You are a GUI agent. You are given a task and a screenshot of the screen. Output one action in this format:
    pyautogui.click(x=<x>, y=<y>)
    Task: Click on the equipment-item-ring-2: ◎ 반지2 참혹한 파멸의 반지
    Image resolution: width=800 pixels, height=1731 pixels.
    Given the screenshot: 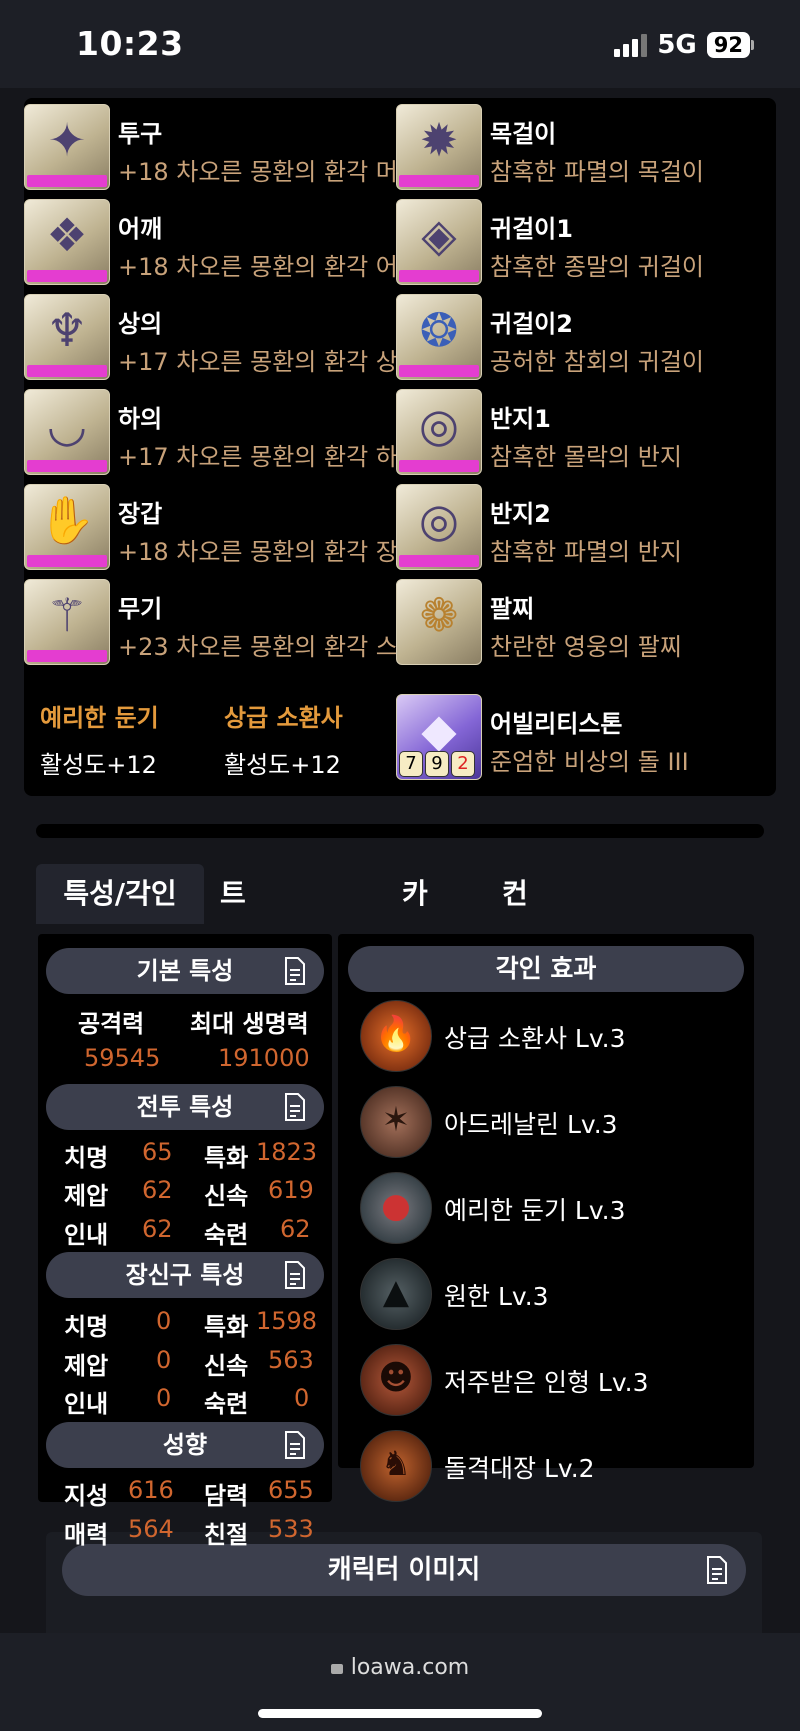 What is the action you would take?
    pyautogui.click(x=581, y=528)
    